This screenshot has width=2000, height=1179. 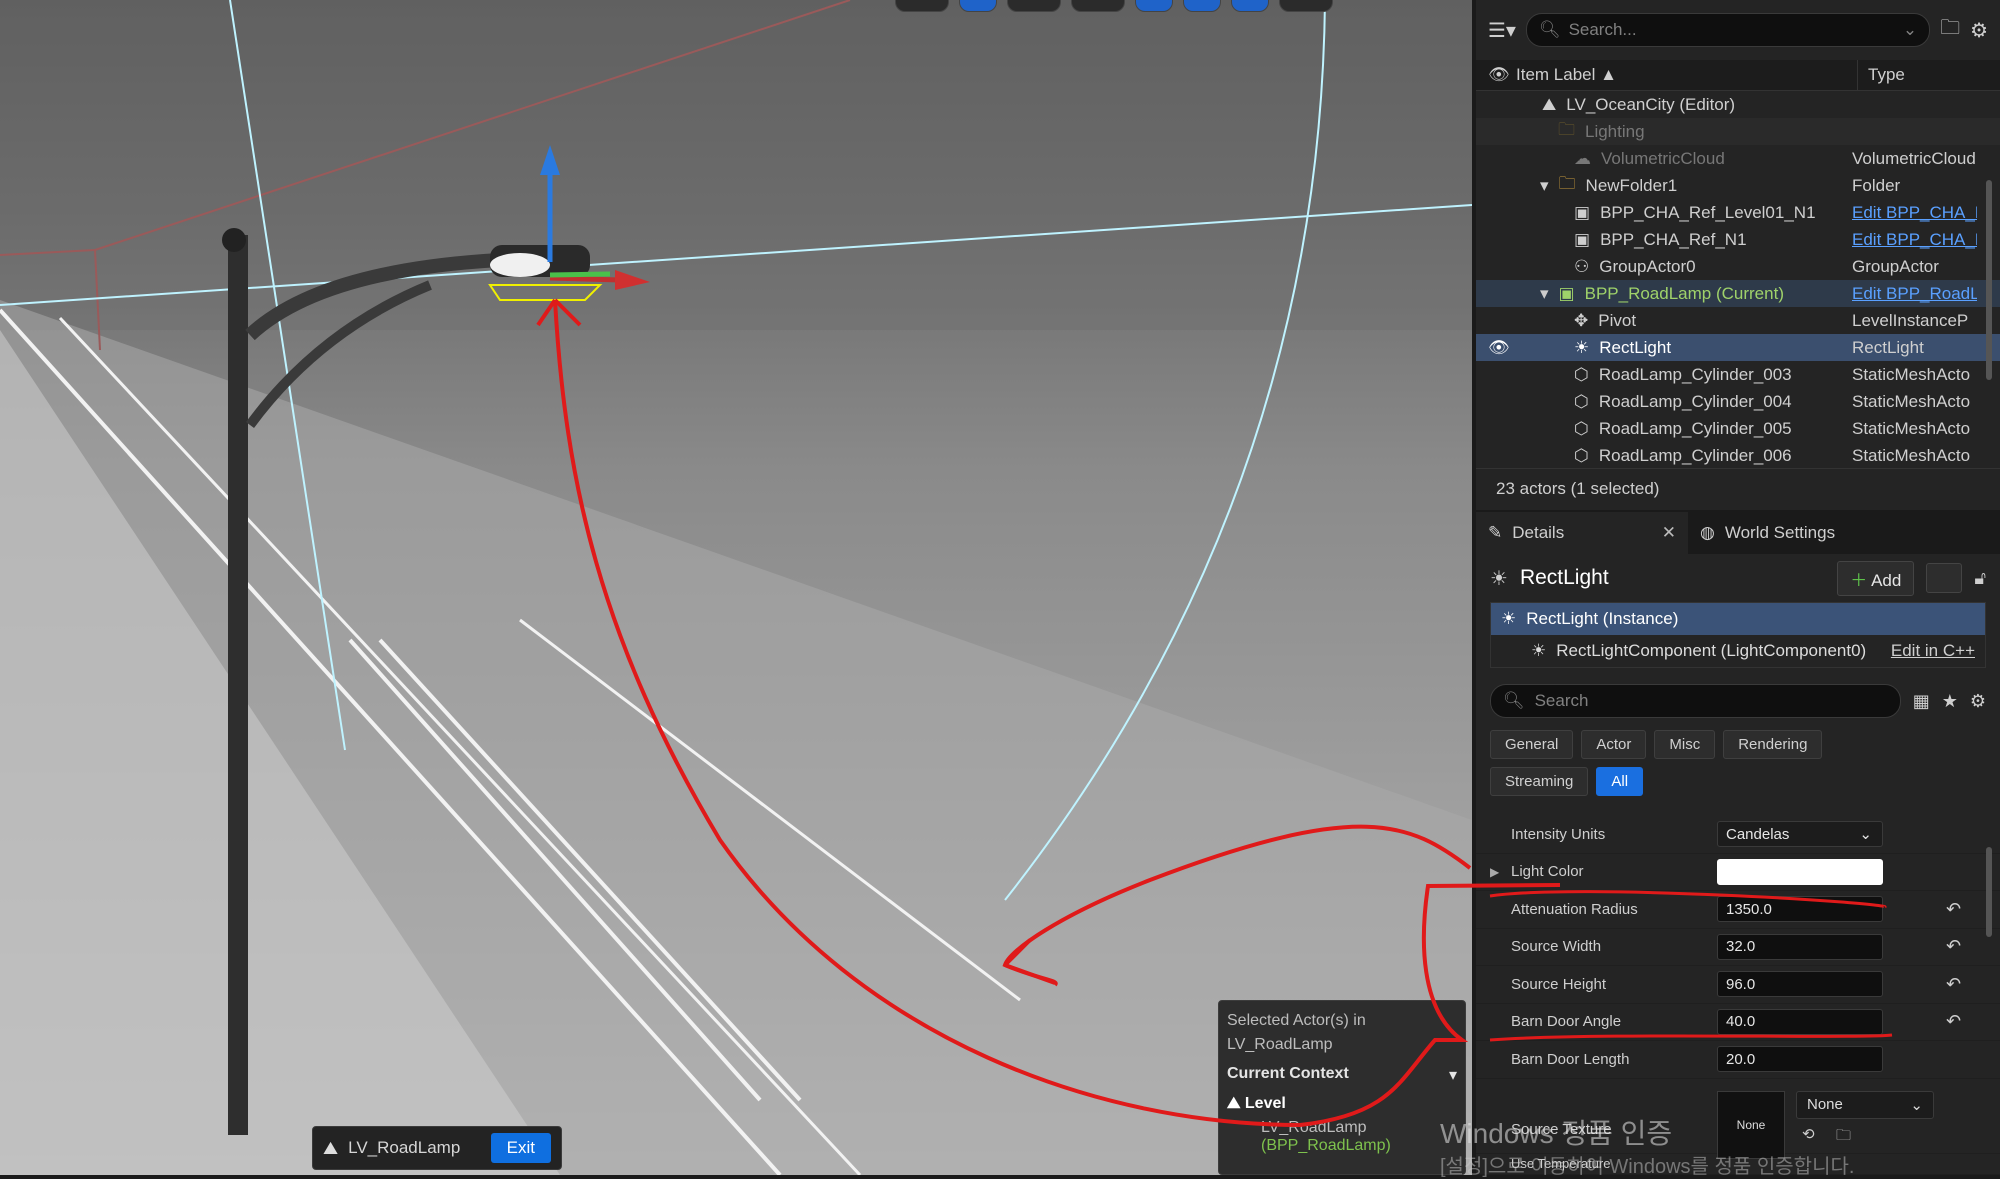 I want to click on exit-button: Exit, so click(x=520, y=1148).